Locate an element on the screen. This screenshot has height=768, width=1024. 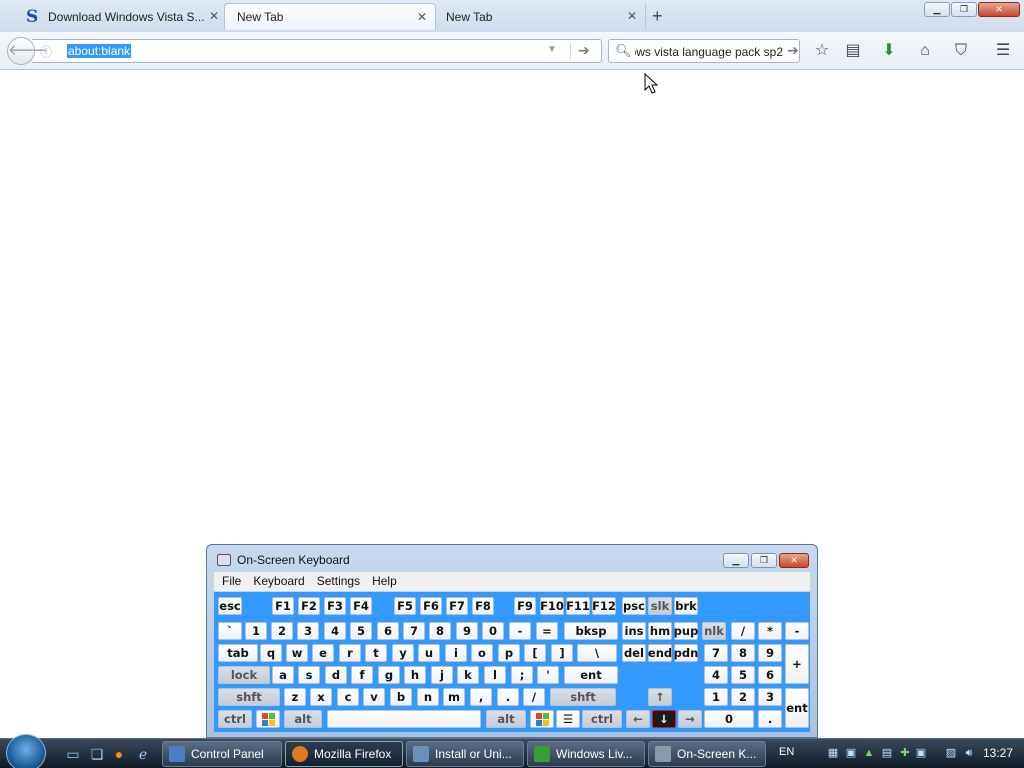
key-backtick: ` is located at coordinates (230, 631).